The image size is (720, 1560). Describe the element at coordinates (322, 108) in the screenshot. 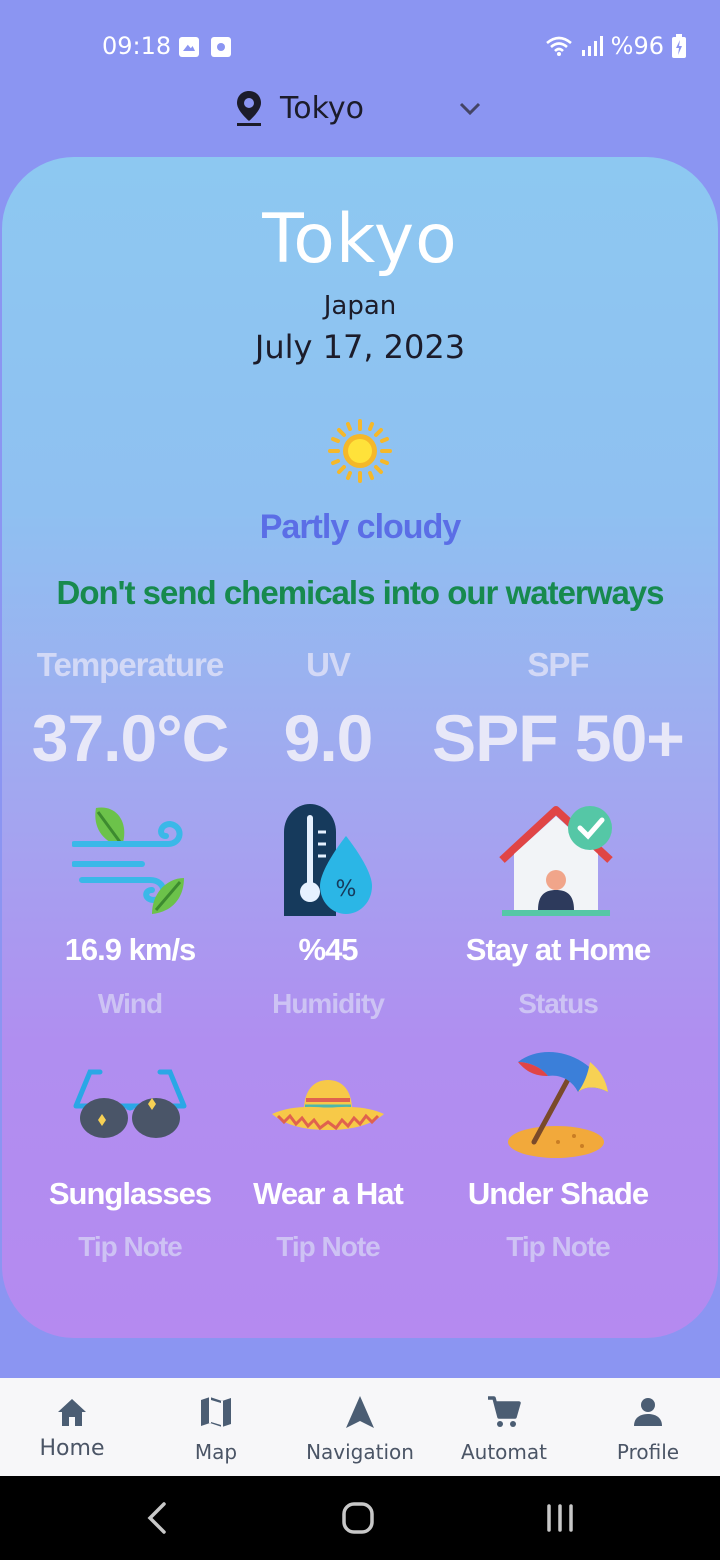

I see `location-value: Tokyo` at that location.